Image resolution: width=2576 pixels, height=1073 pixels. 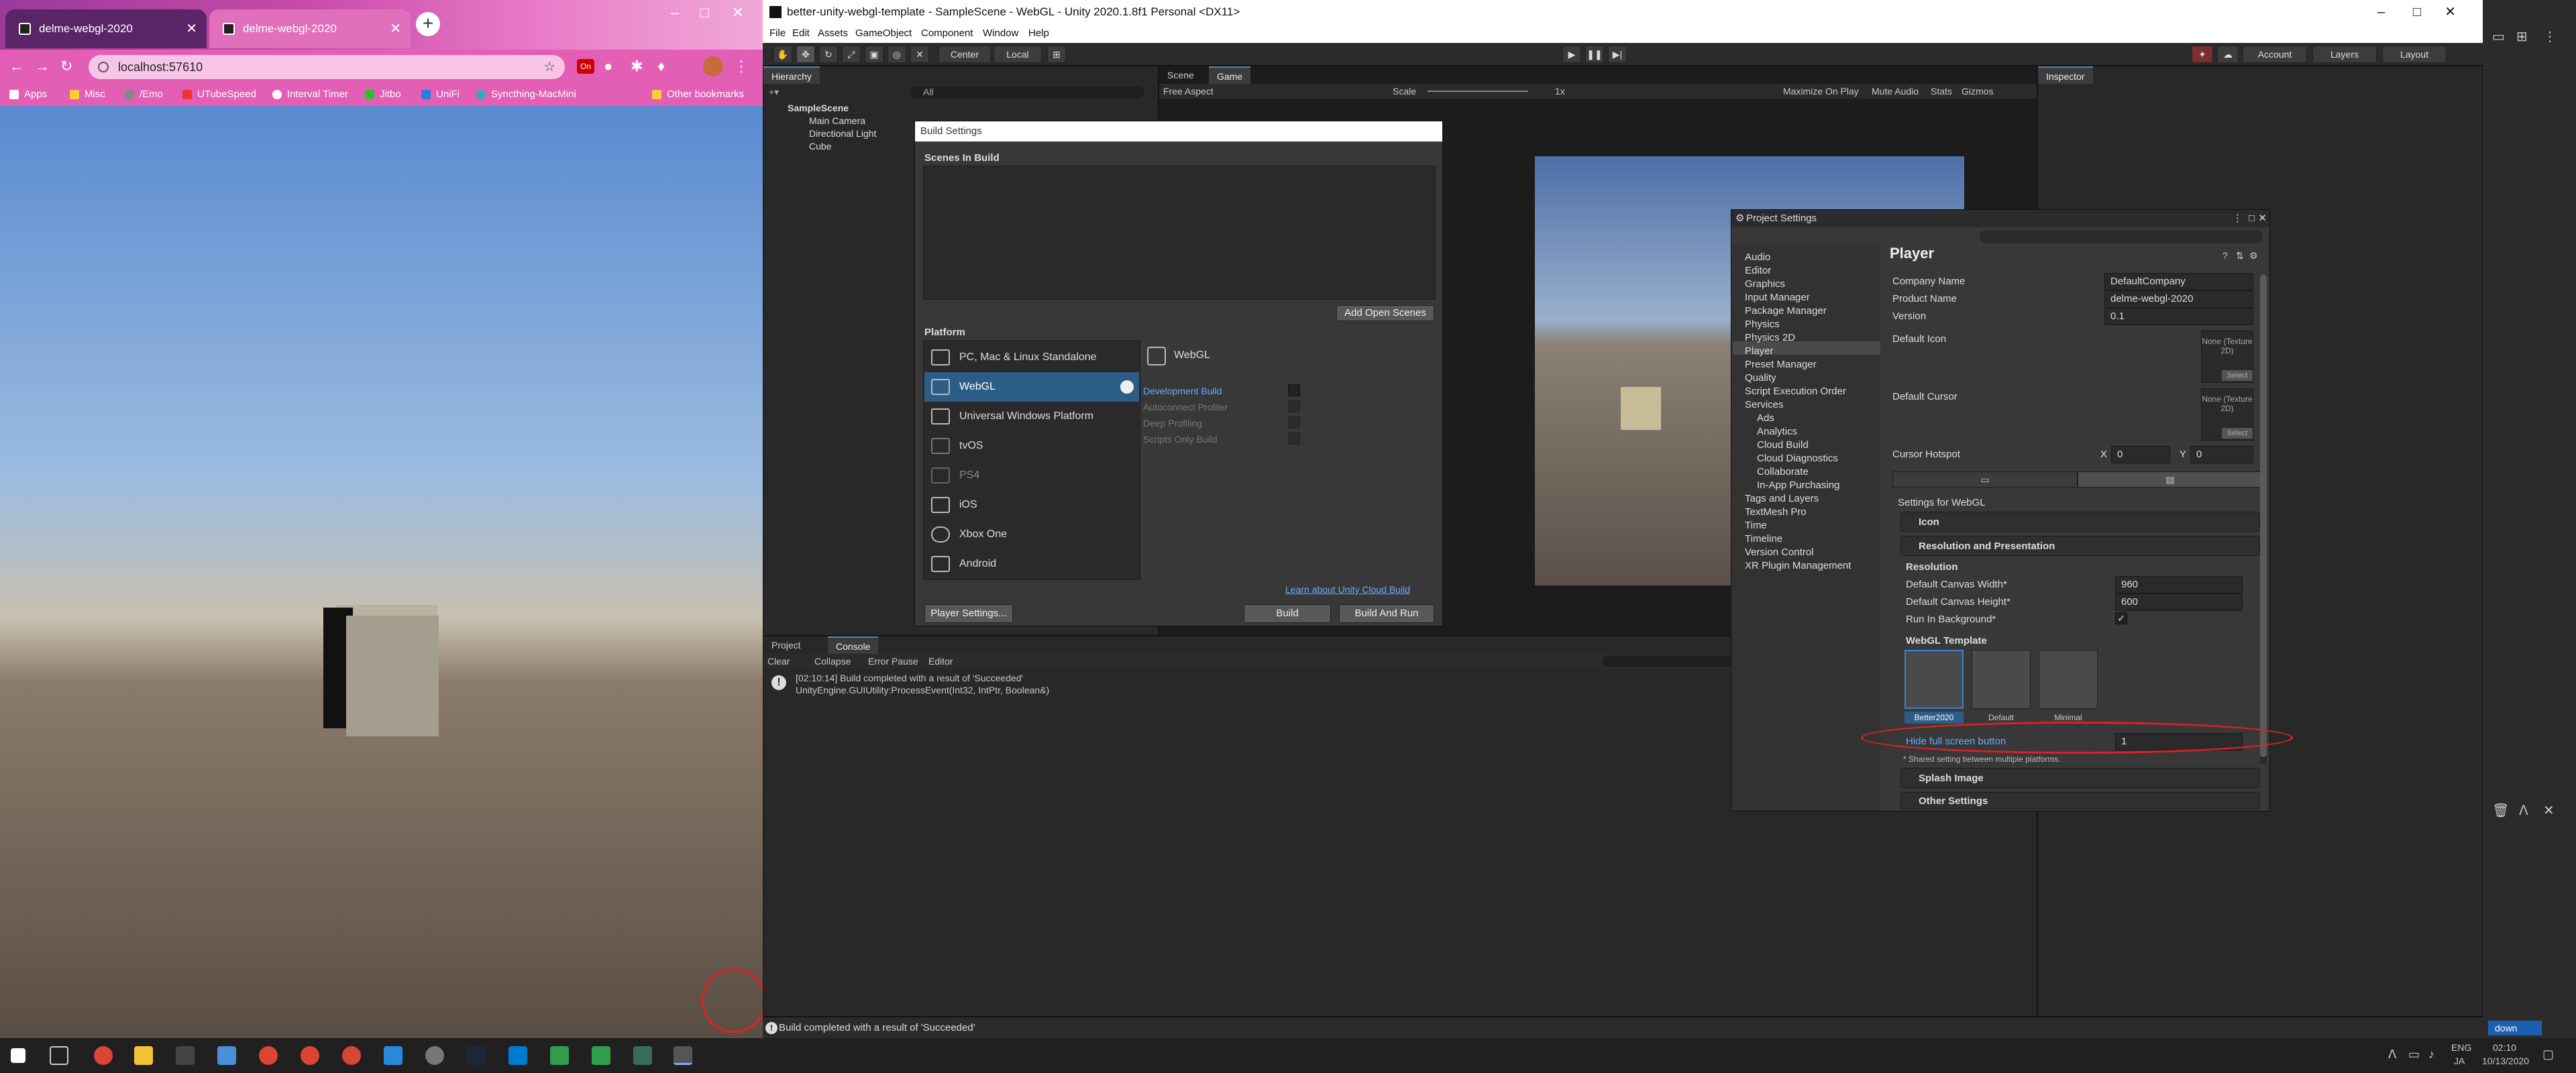 What do you see at coordinates (698, 94) in the screenshot?
I see `bookmark-other: Other bookmarks` at bounding box center [698, 94].